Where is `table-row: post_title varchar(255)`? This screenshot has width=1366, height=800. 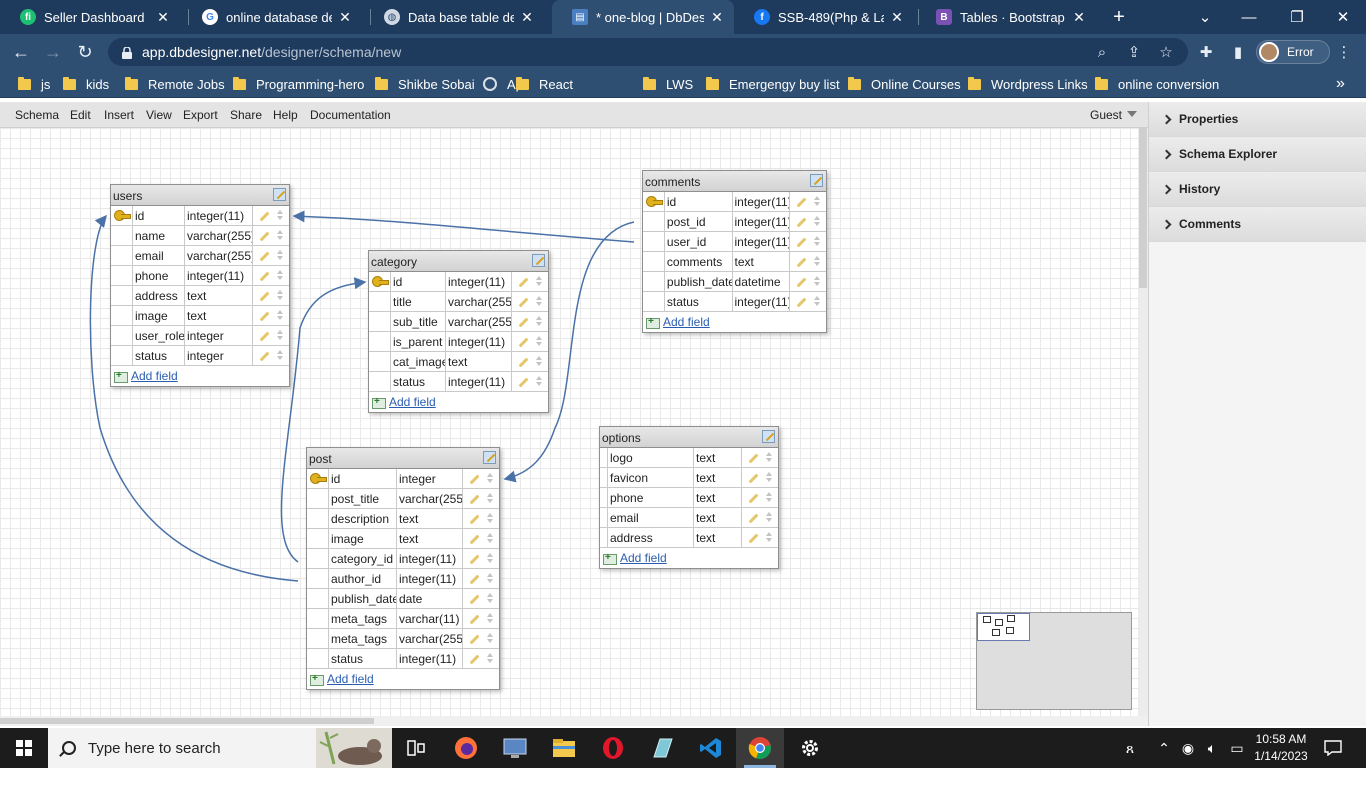 table-row: post_title varchar(255) is located at coordinates (403, 499).